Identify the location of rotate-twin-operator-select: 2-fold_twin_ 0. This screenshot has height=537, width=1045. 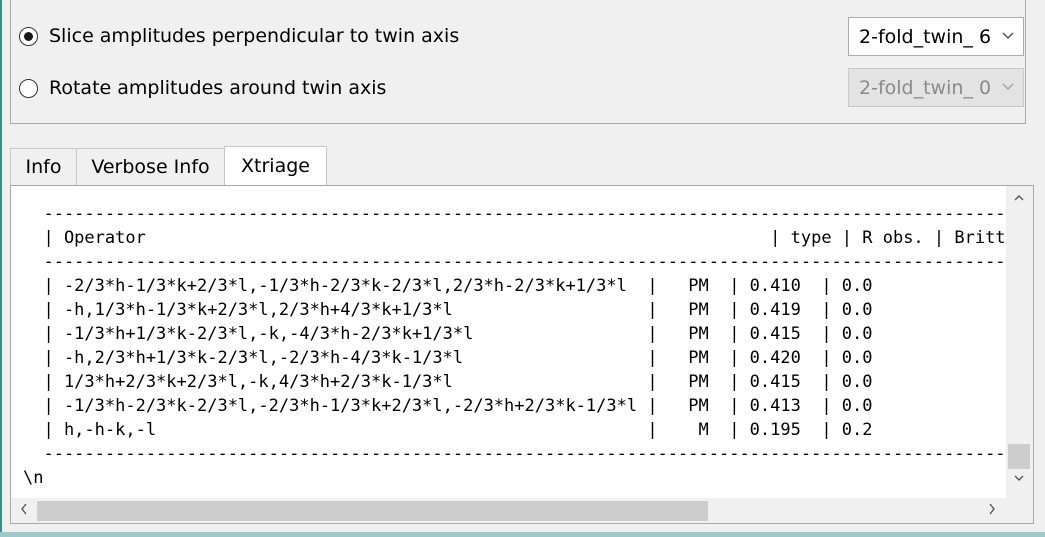
(936, 87).